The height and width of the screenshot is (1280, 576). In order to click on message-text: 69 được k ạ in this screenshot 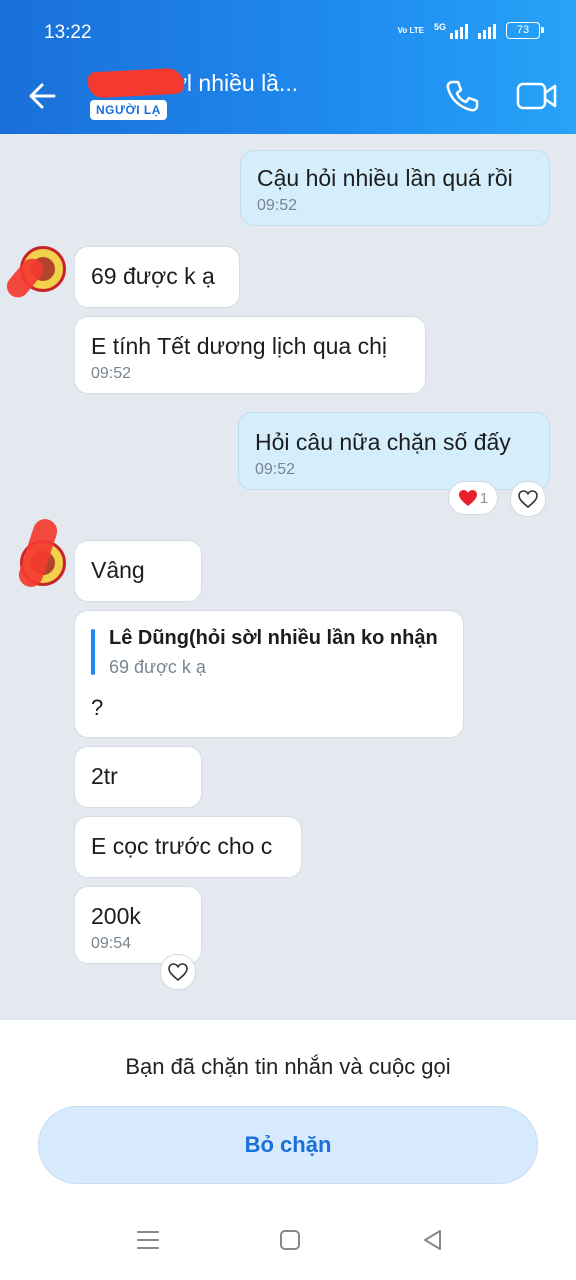, I will do `click(153, 276)`.